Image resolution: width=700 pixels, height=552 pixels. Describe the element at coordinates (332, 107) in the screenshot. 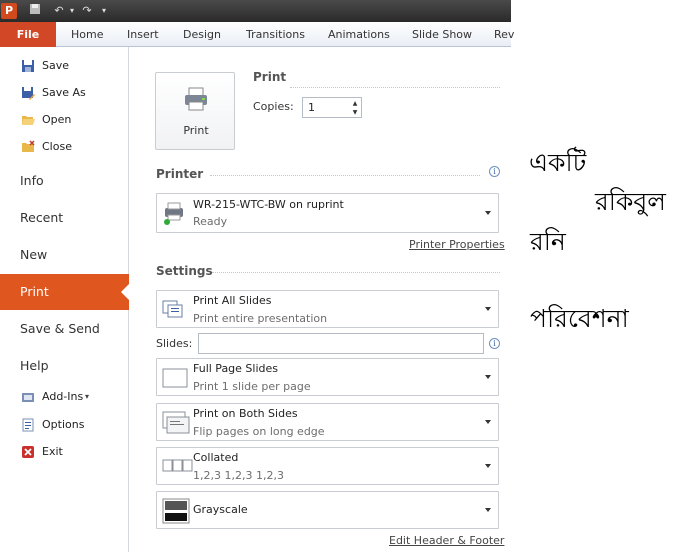

I see `copies-stepper: 1 ▲ ▼` at that location.